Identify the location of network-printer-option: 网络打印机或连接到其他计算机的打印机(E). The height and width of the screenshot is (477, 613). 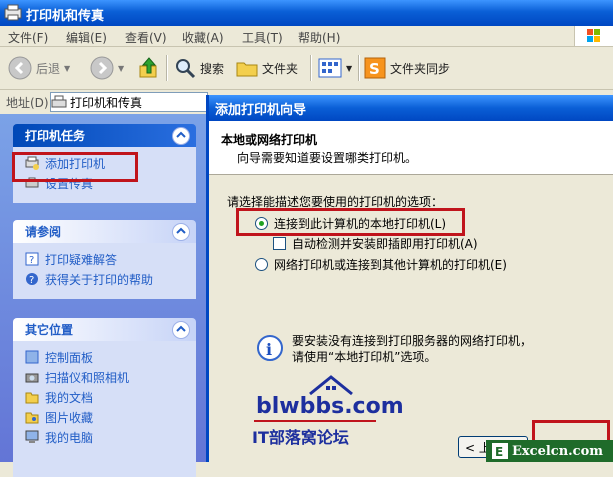
(381, 264).